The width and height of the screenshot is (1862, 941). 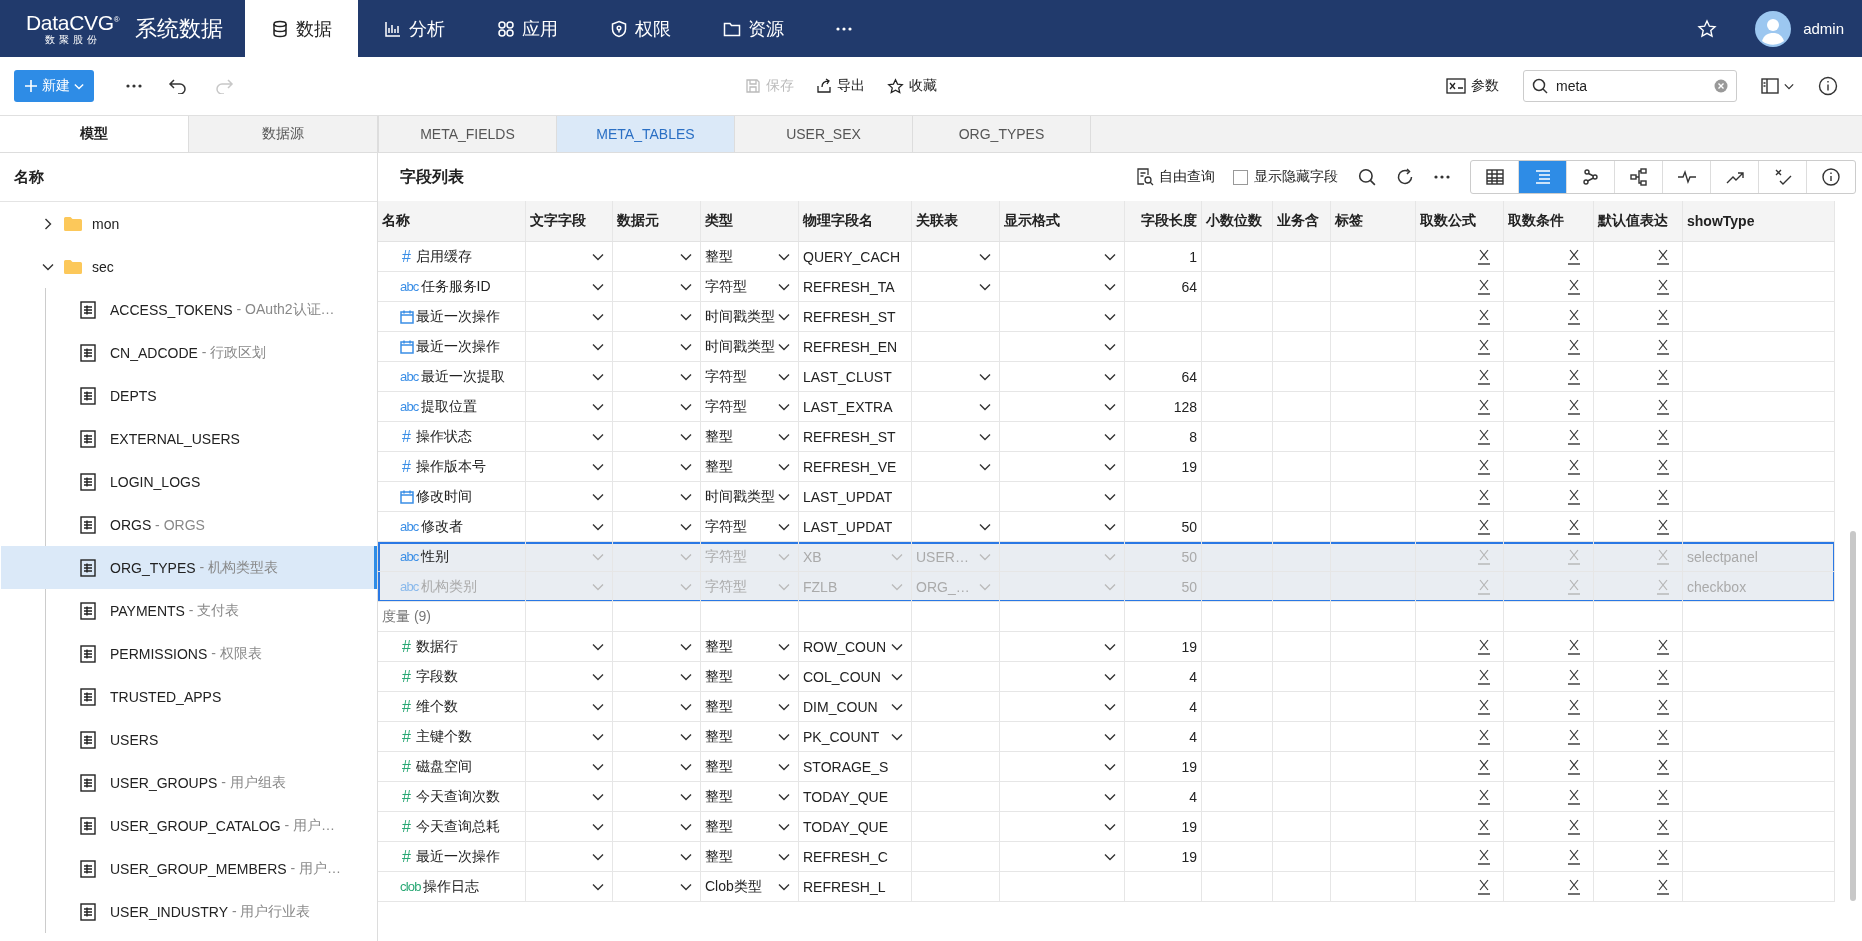 I want to click on column-header: 名称, so click(x=396, y=221).